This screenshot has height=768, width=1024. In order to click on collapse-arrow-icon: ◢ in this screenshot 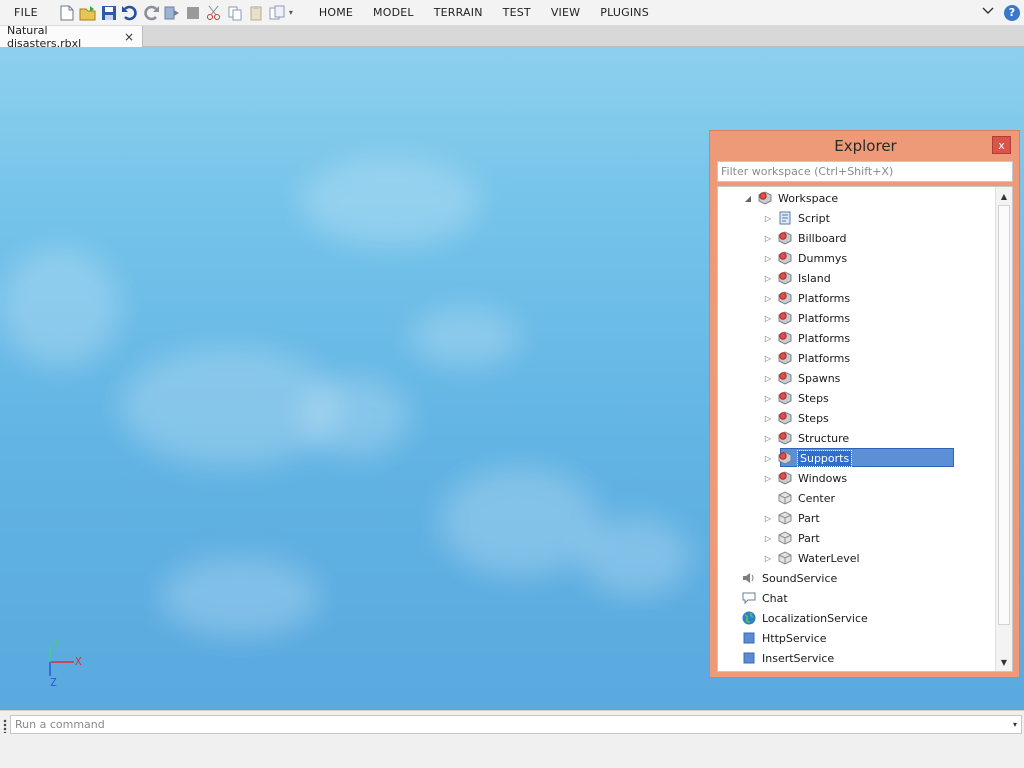, I will do `click(748, 198)`.